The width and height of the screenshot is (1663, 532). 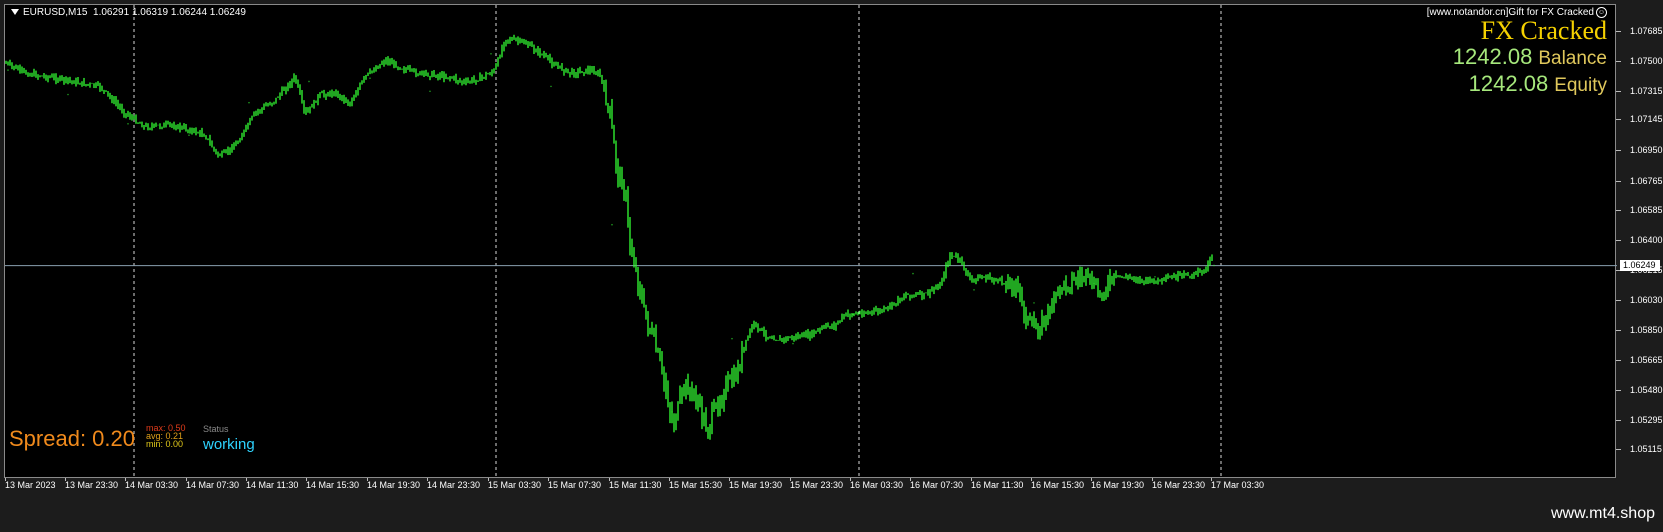 What do you see at coordinates (1646, 240) in the screenshot?
I see `price-label: 1.06400` at bounding box center [1646, 240].